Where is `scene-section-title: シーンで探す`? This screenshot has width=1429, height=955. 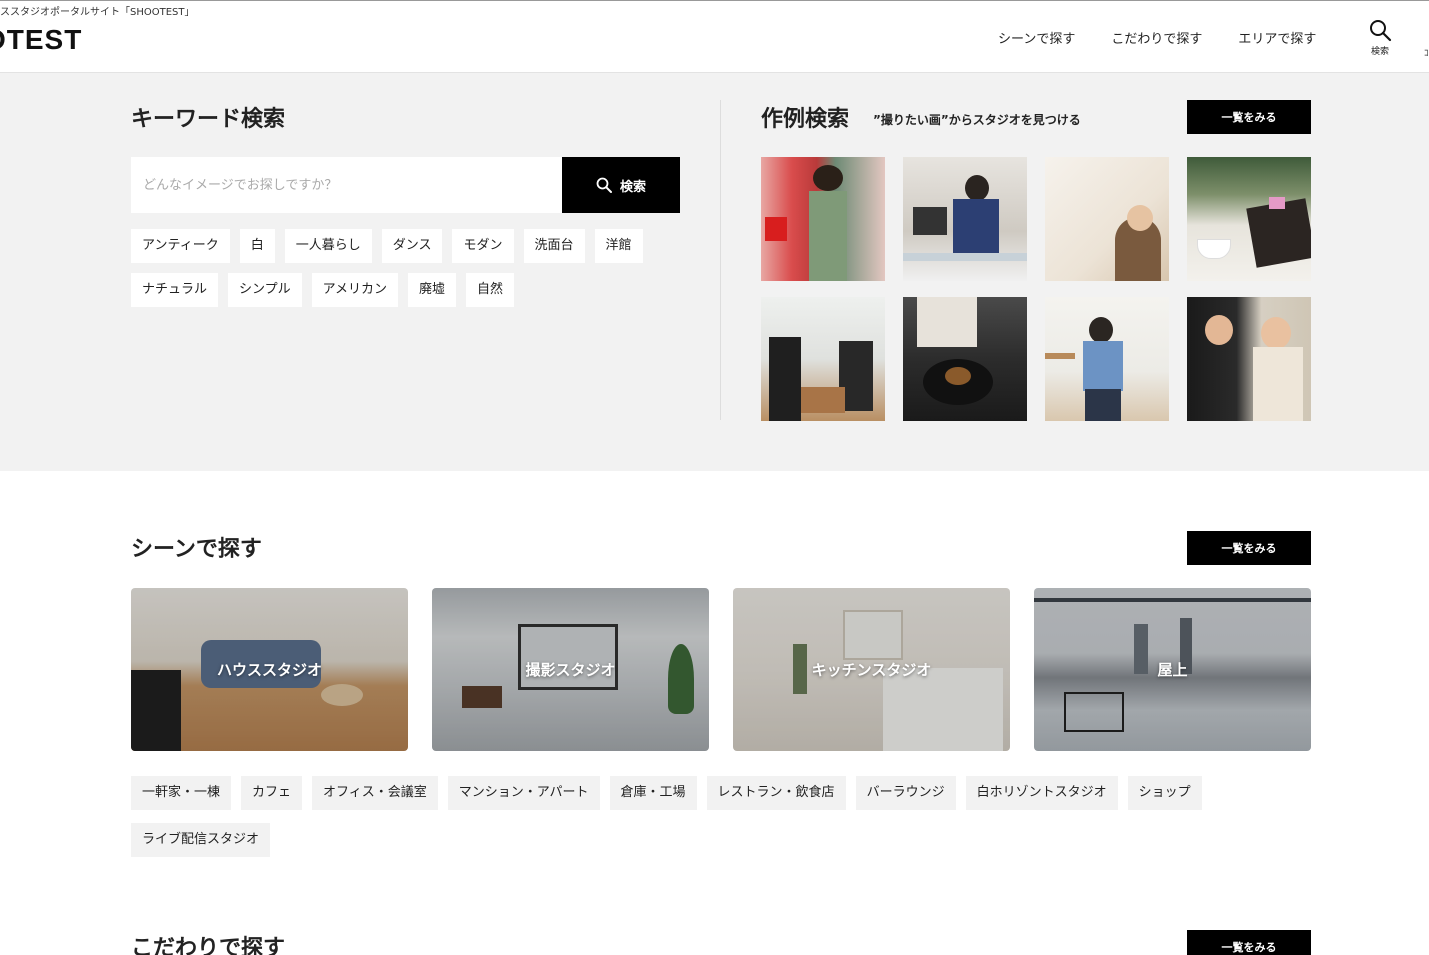
scene-section-title: シーンで探す is located at coordinates (196, 549).